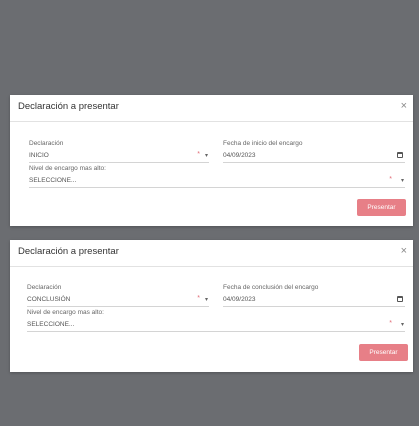 This screenshot has height=426, width=419. Describe the element at coordinates (239, 299) in the screenshot. I see `fecha-conclusion-value: 04/09/2023` at that location.